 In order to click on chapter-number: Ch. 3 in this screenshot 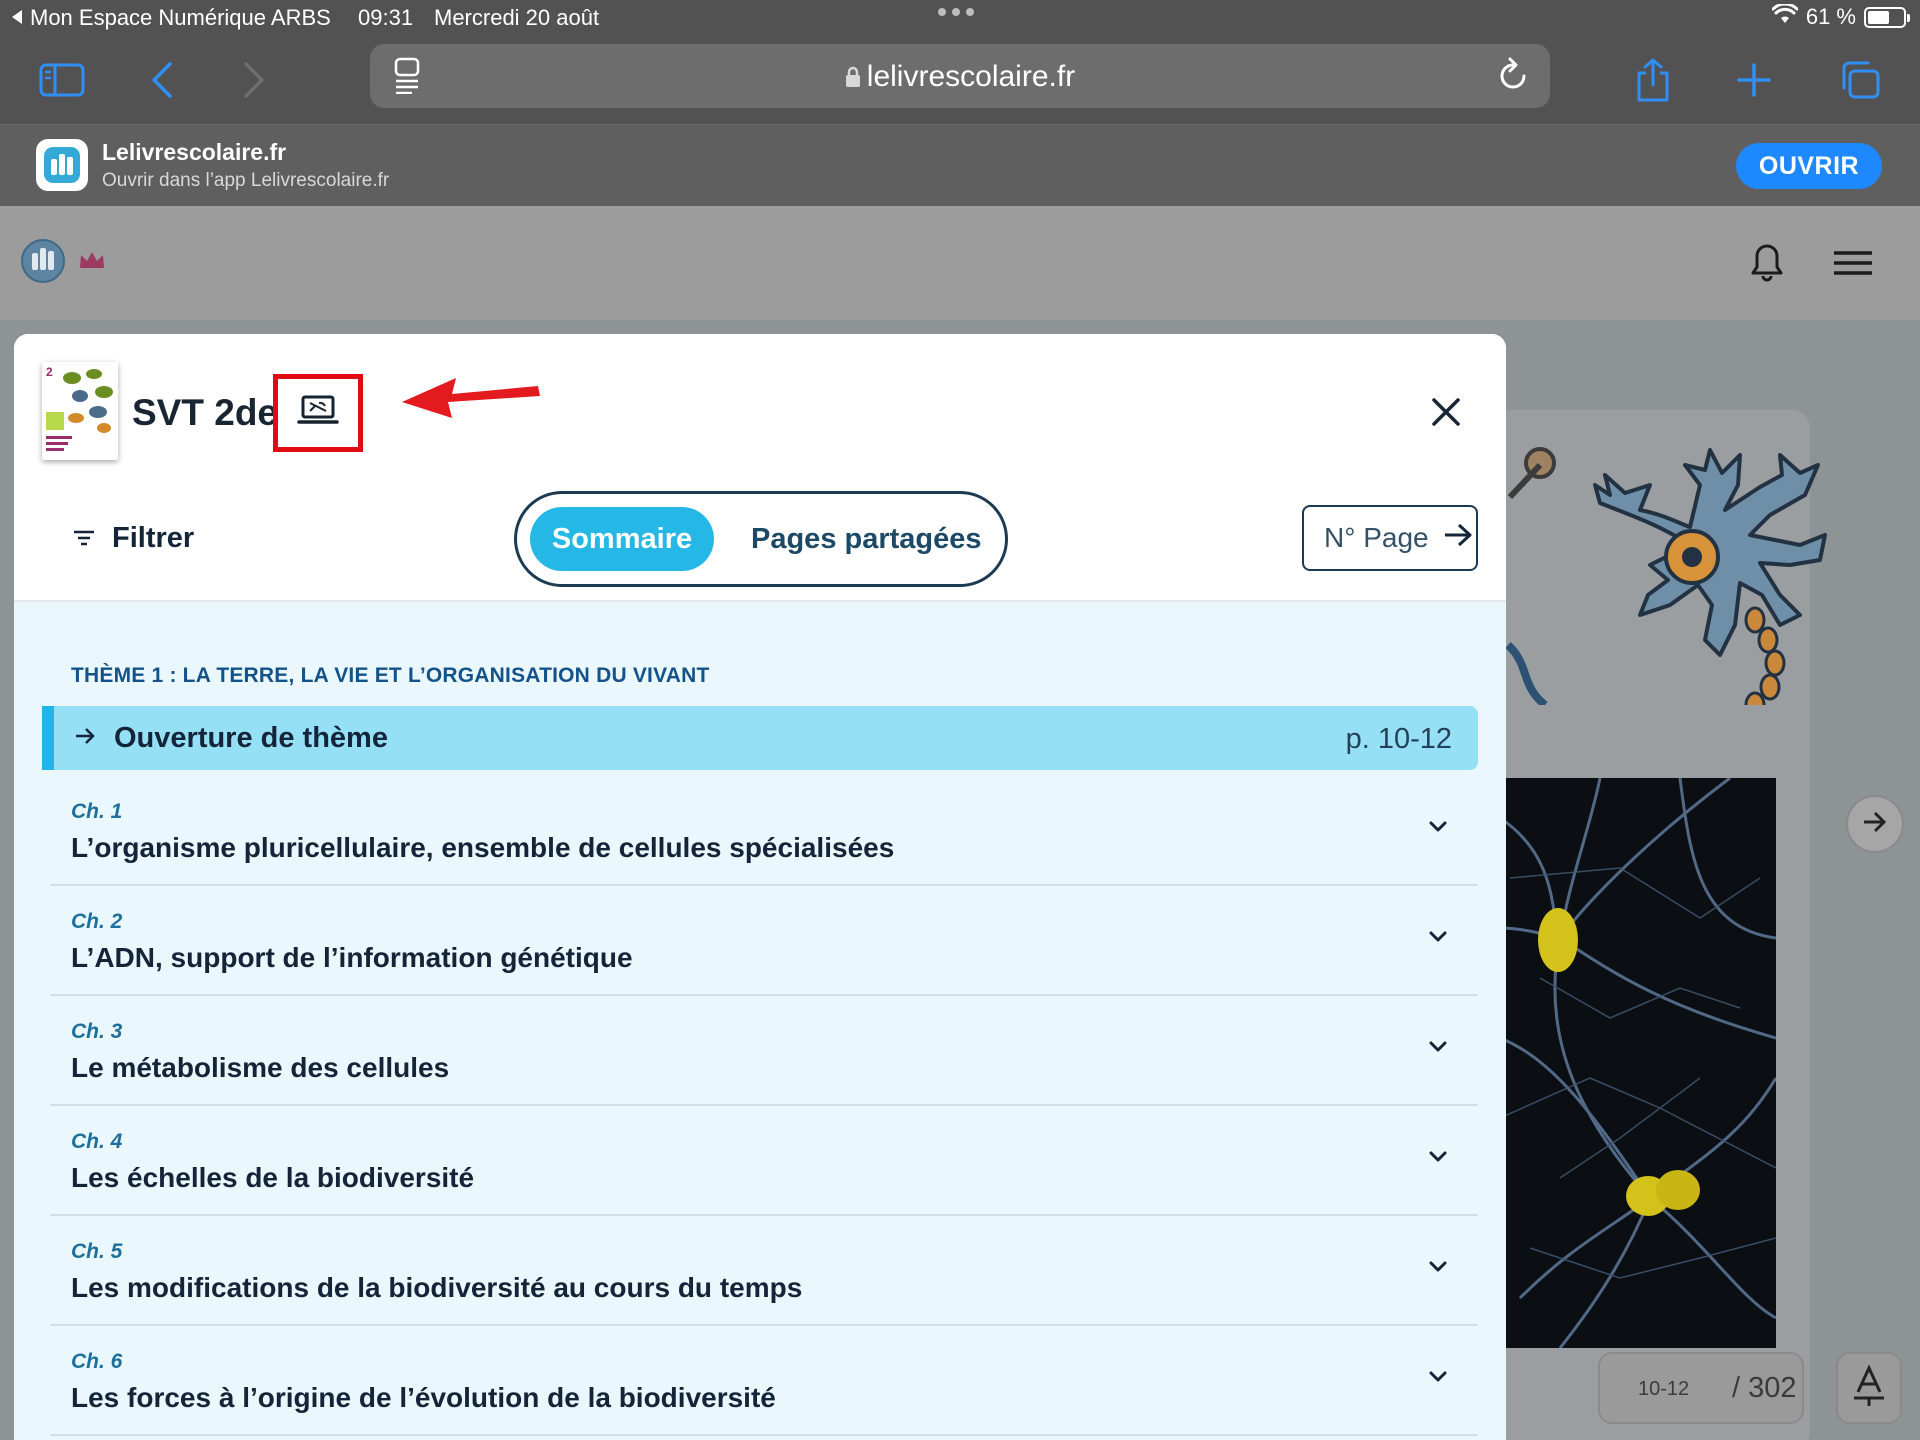, I will do `click(97, 1031)`.